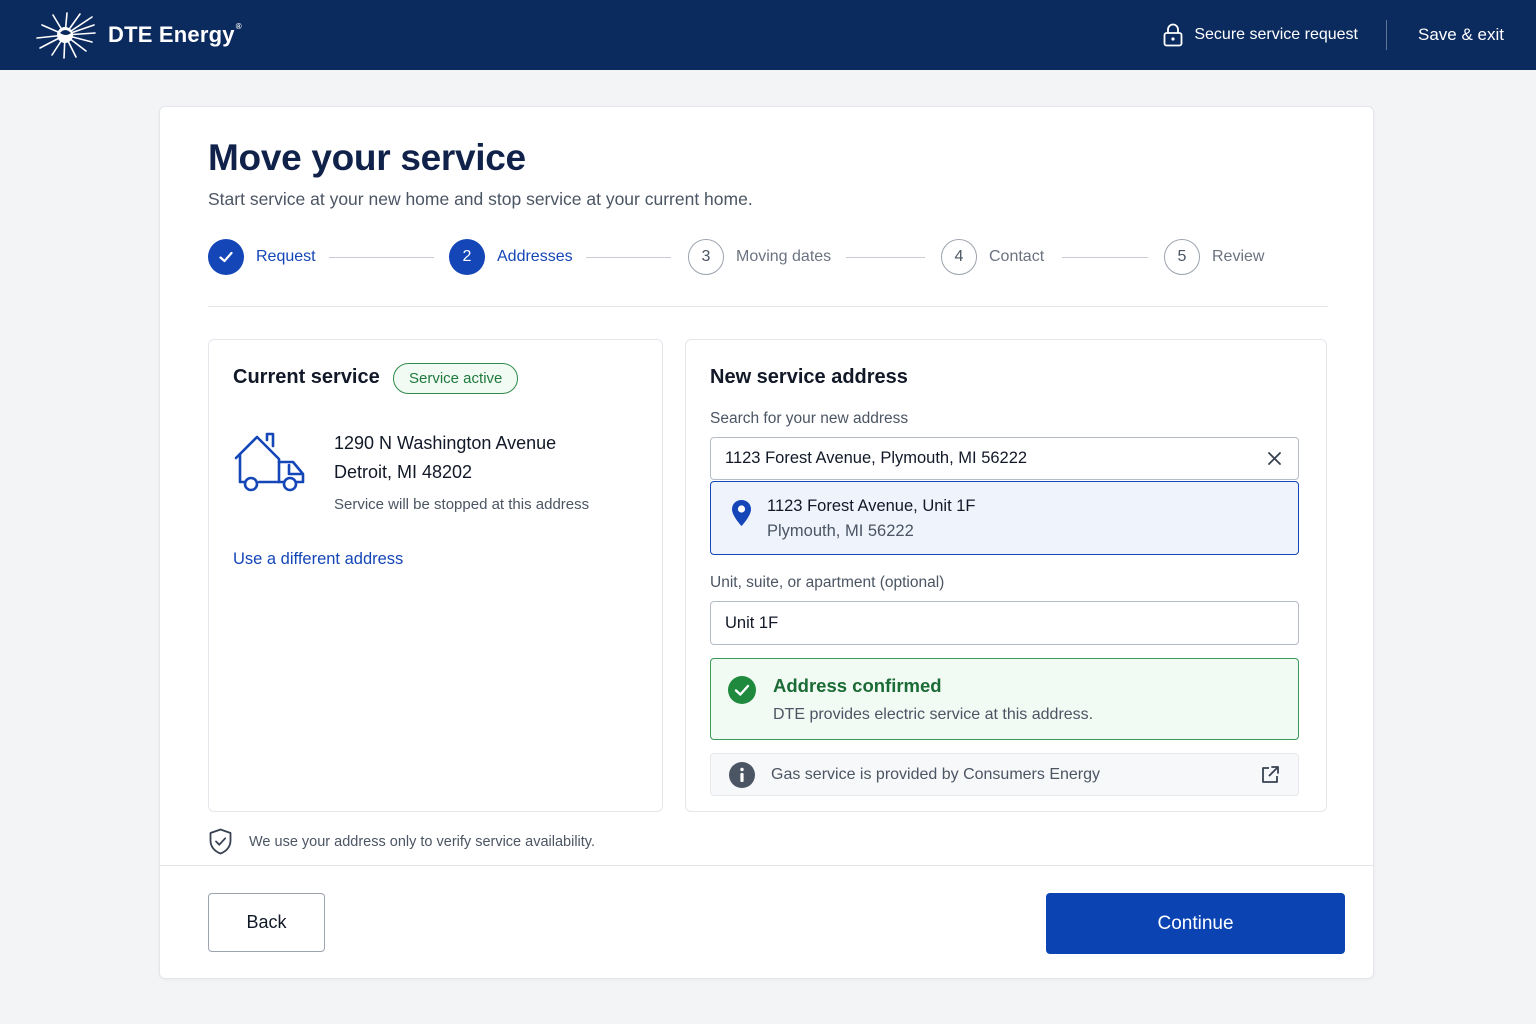 The width and height of the screenshot is (1536, 1024). I want to click on save-exit-button: Save & exit, so click(1445, 35).